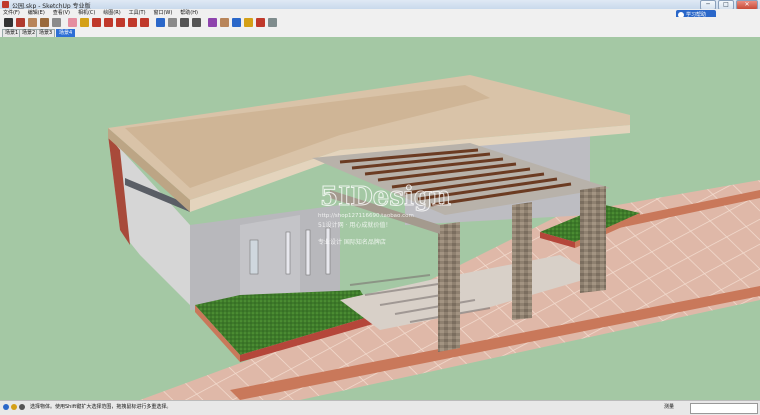  Describe the element at coordinates (380, 33) in the screenshot. I see `scene-tabs-bar: 场景1 场景2 场景3 场景4` at that location.